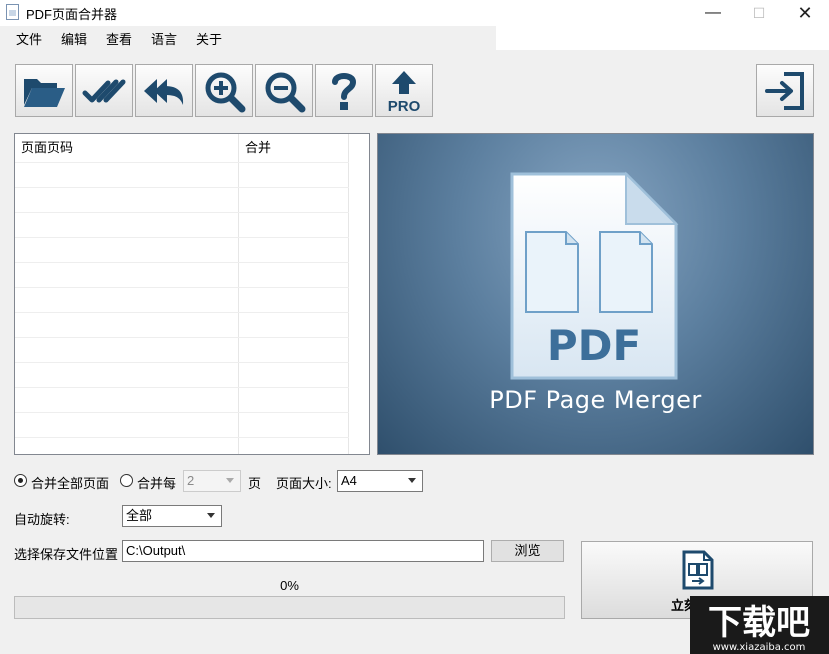 This screenshot has height=654, width=829. Describe the element at coordinates (805, 13) in the screenshot. I see `close-button: ✕` at that location.